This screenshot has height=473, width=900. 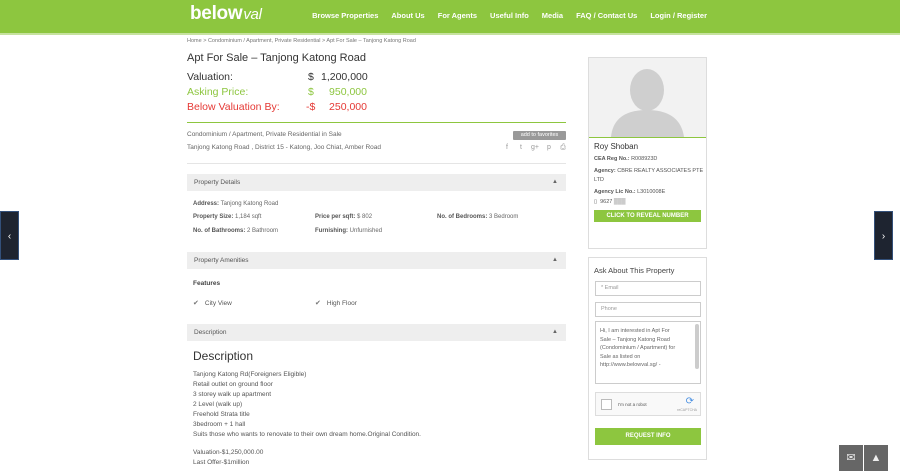 I want to click on google-plus-icon: g+, so click(x=535, y=148).